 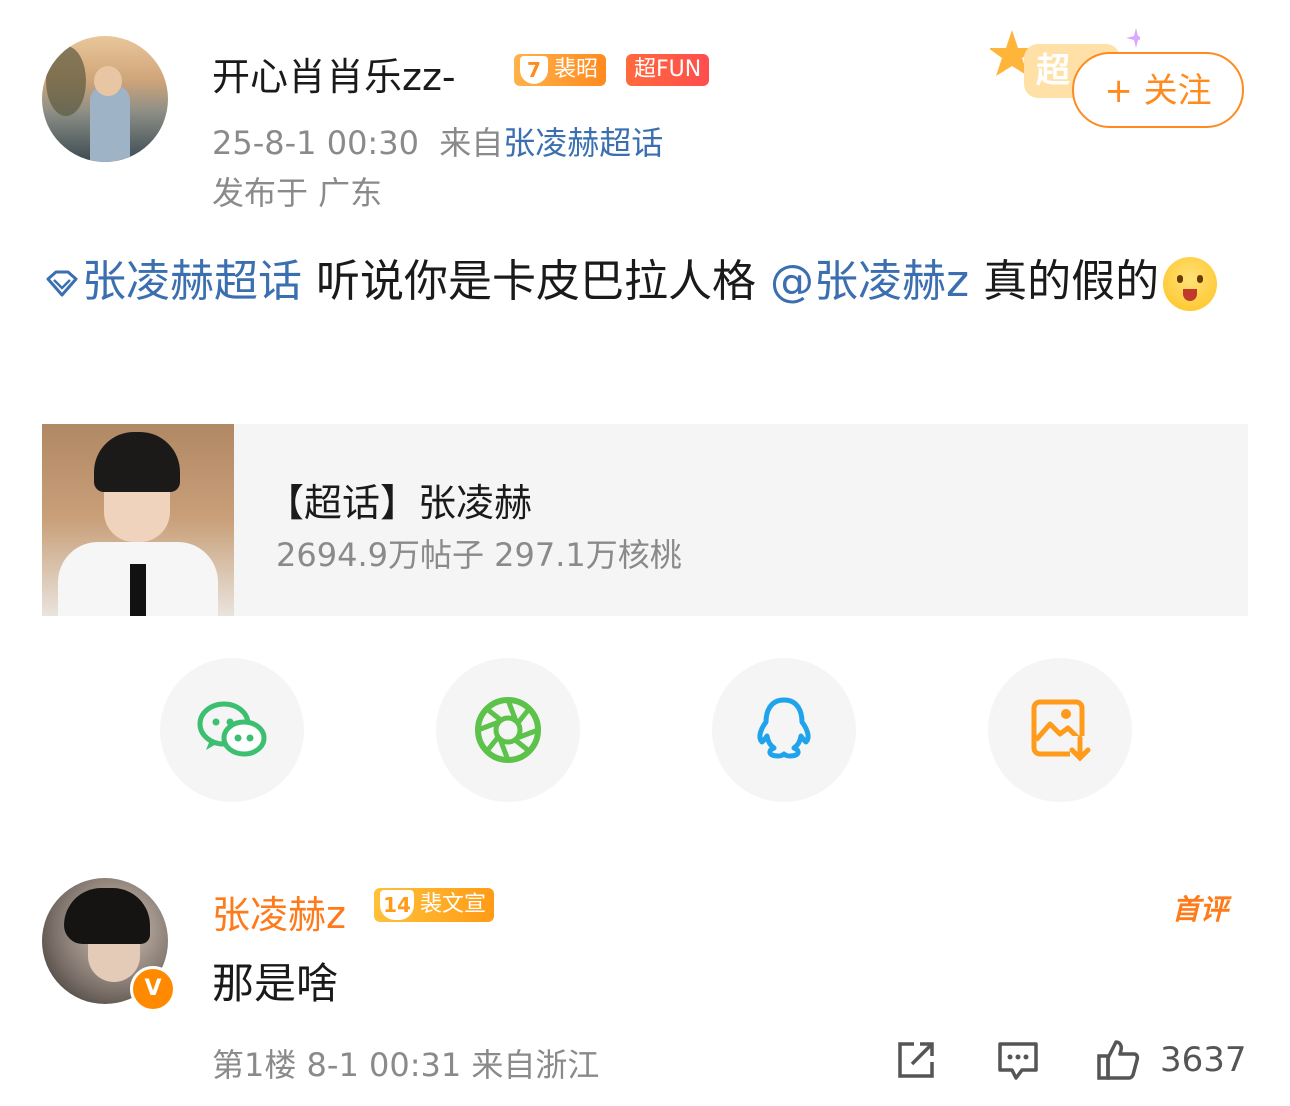 I want to click on post-content: 张凌赫超话 听说你是卡皮巴拉人格 @张凌赫z 真的假的, so click(x=642, y=282).